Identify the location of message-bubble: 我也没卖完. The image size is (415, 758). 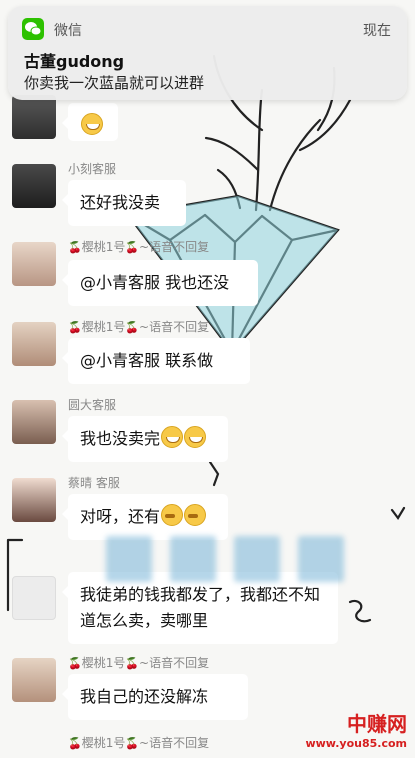
(145, 439).